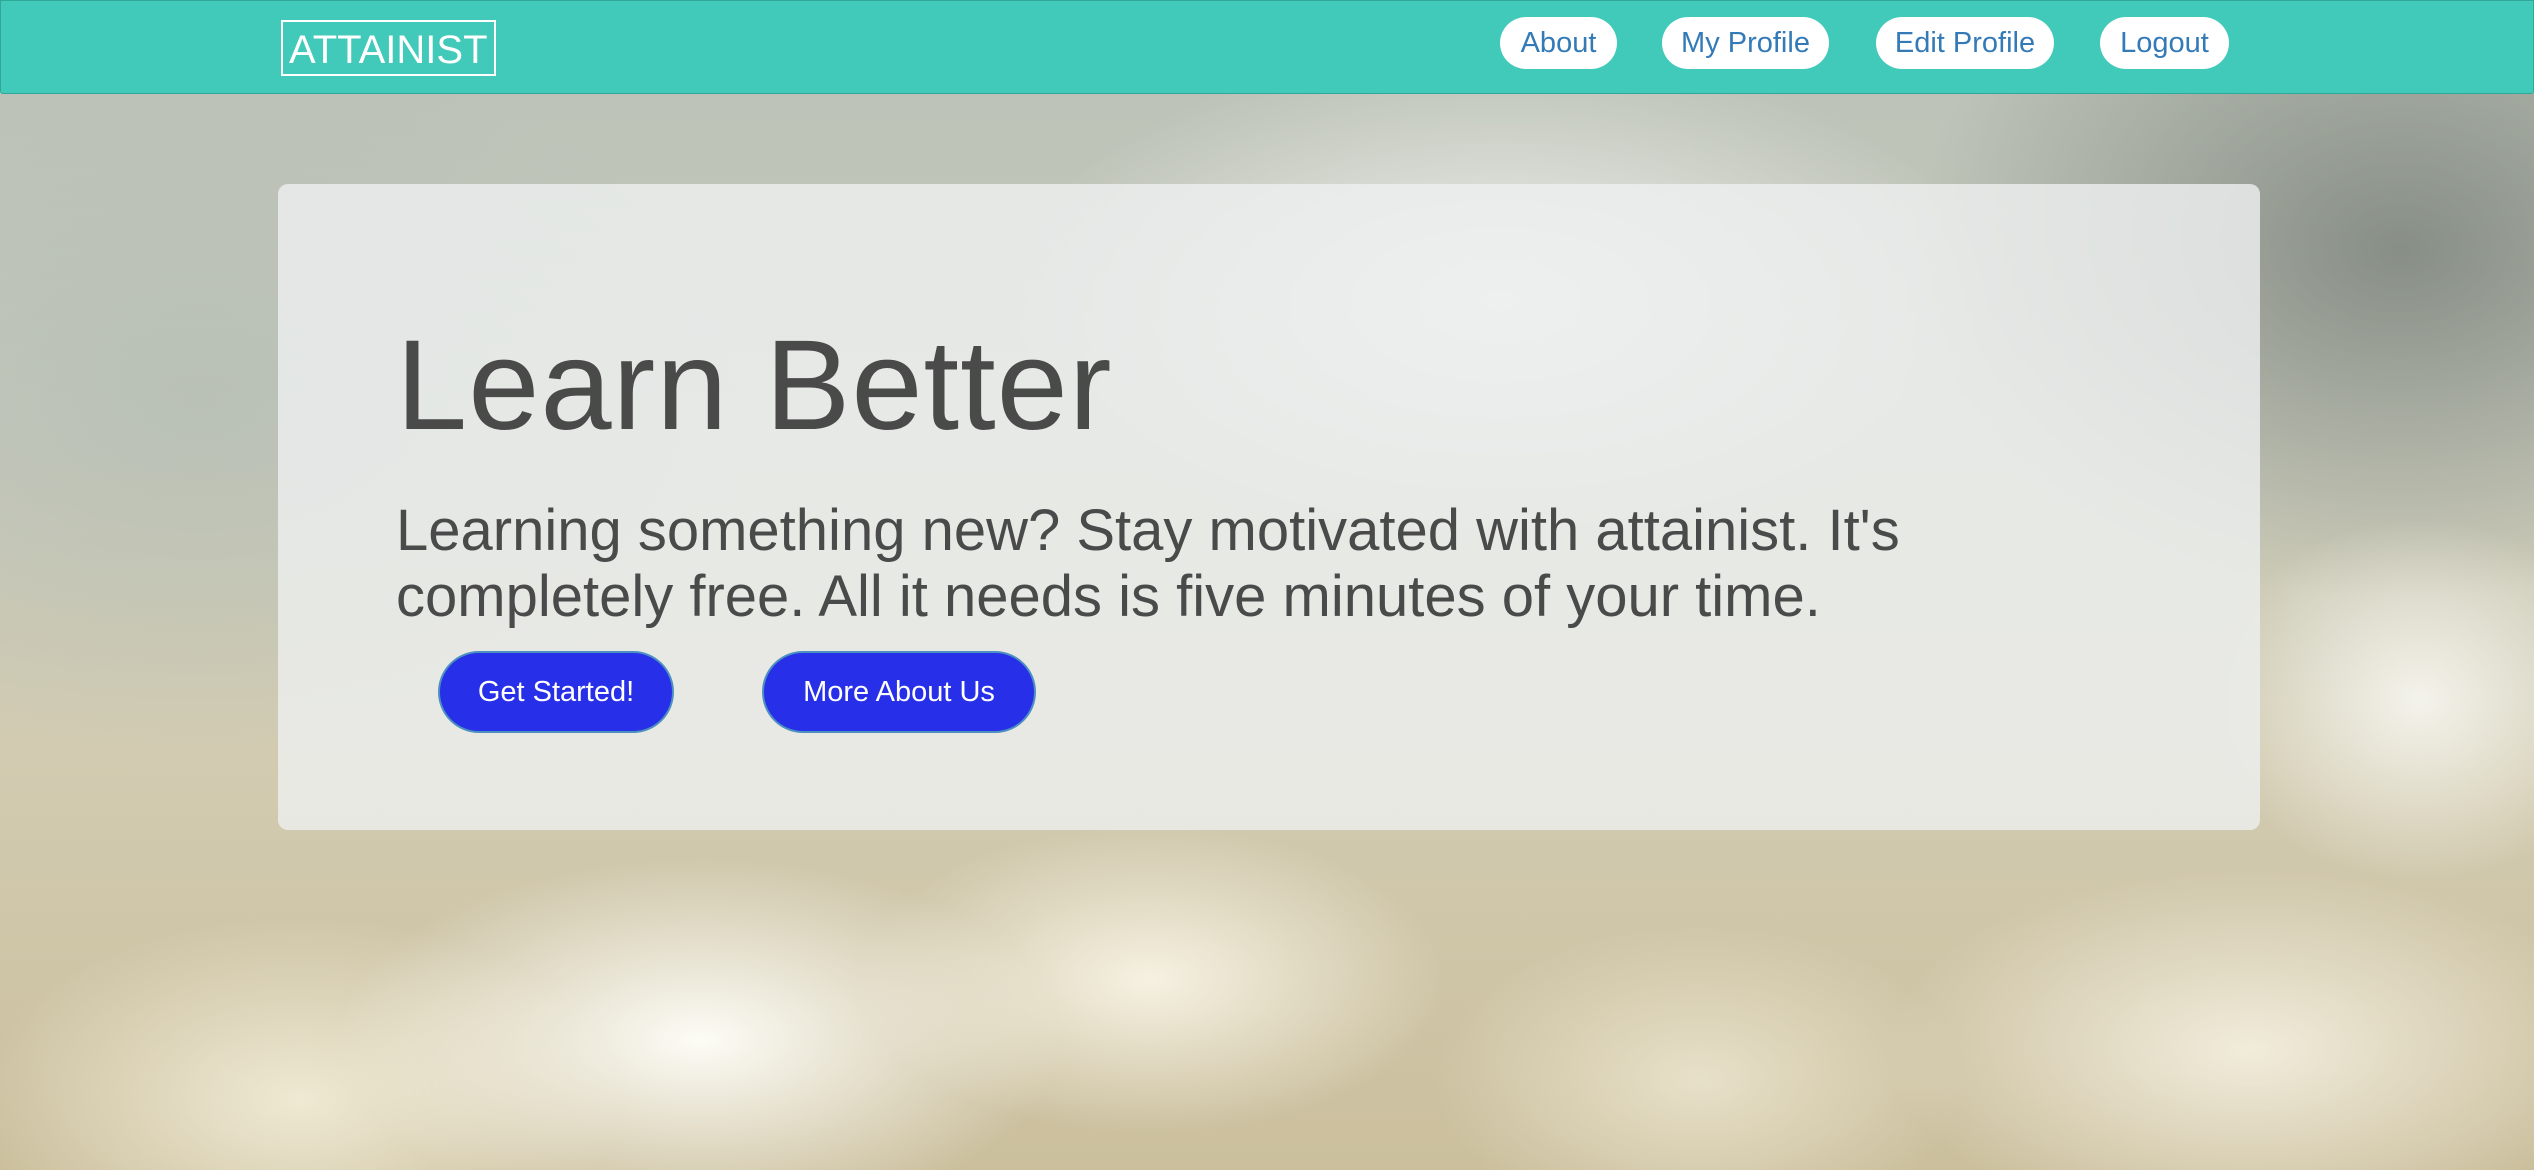 This screenshot has height=1170, width=2534. What do you see at coordinates (1965, 43) in the screenshot?
I see `nav-link-edit-profile: Edit Profile` at bounding box center [1965, 43].